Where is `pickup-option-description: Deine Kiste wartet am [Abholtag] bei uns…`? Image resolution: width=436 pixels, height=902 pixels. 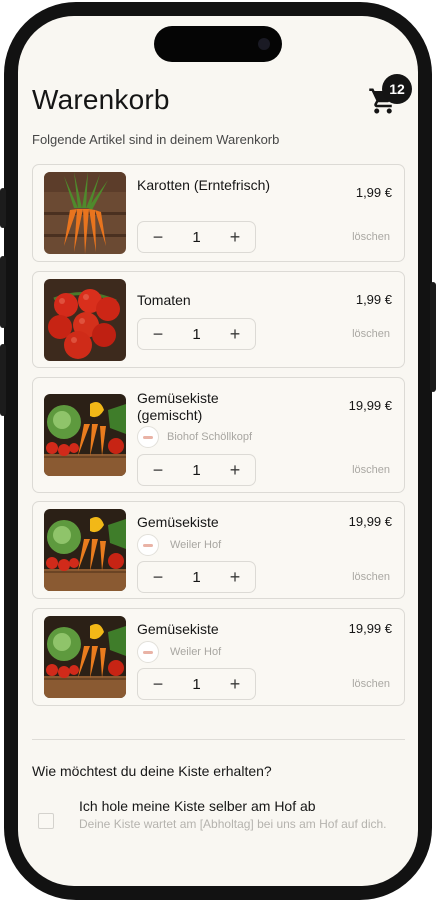 pickup-option-description: Deine Kiste wartet am [Abholtag] bei uns… is located at coordinates (233, 824).